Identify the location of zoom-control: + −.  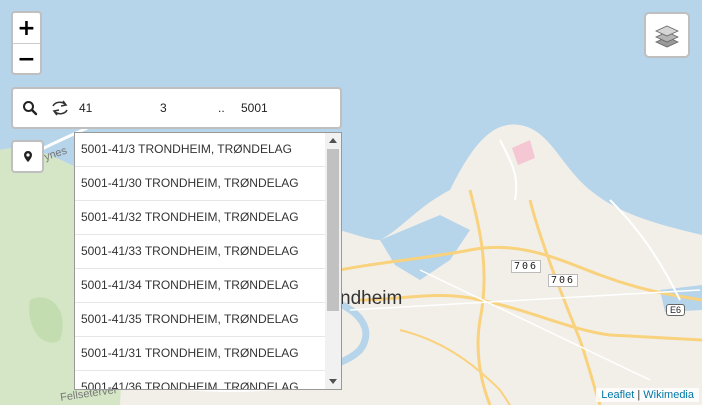
(26, 43).